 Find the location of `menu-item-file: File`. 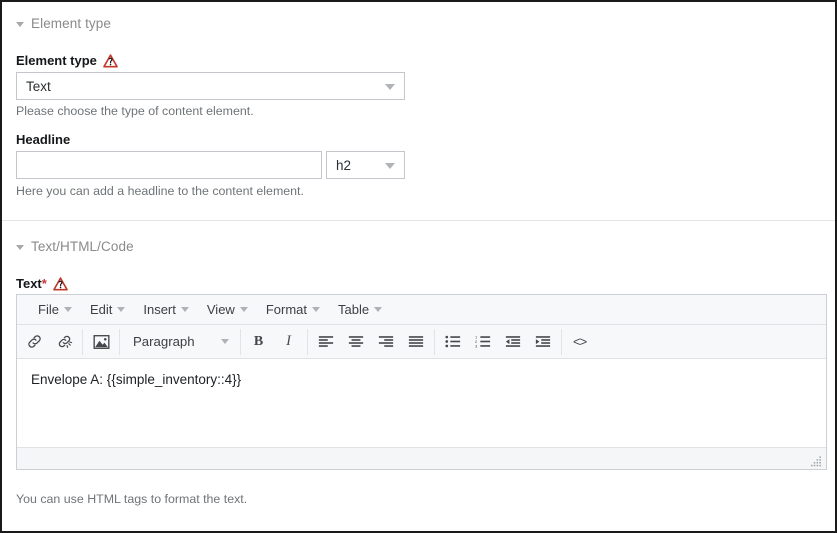

menu-item-file: File is located at coordinates (55, 310).